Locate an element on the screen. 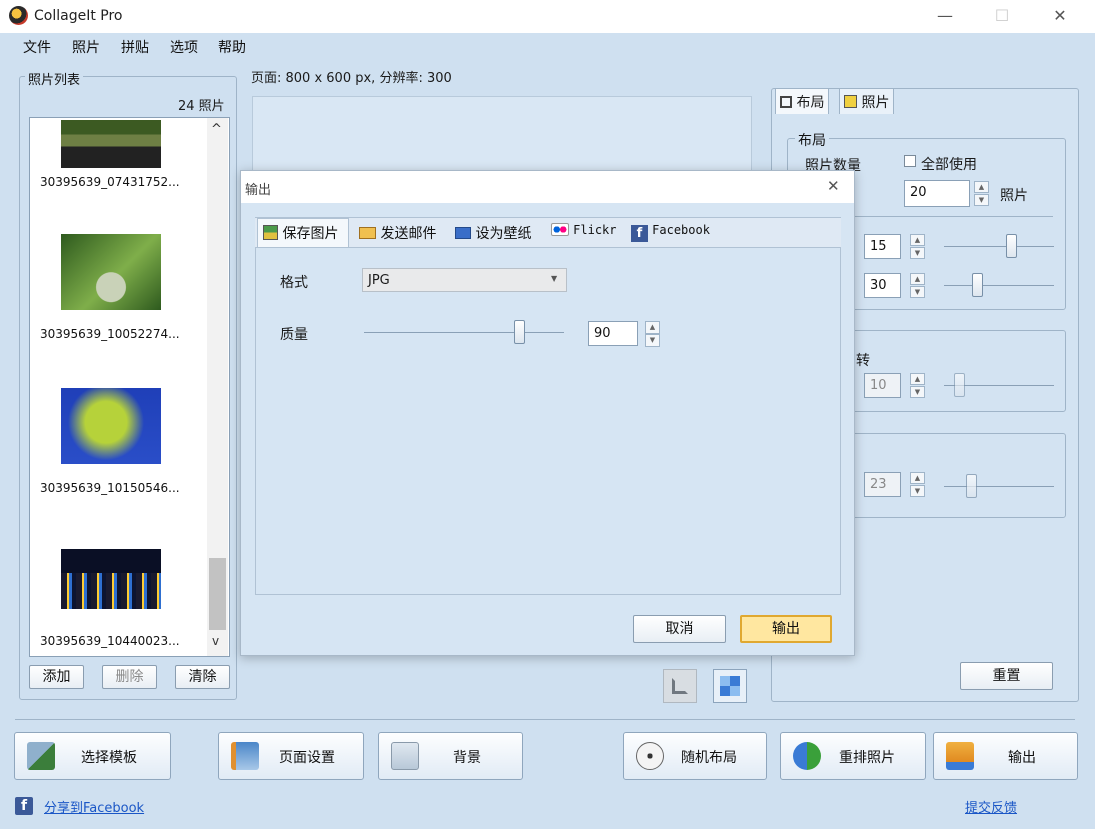  export-button: 输出 is located at coordinates (786, 629).